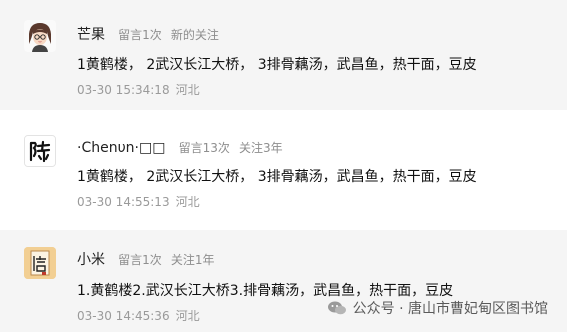 This screenshot has height=332, width=567. I want to click on comment-time: 03-30 14:55:13, so click(123, 202).